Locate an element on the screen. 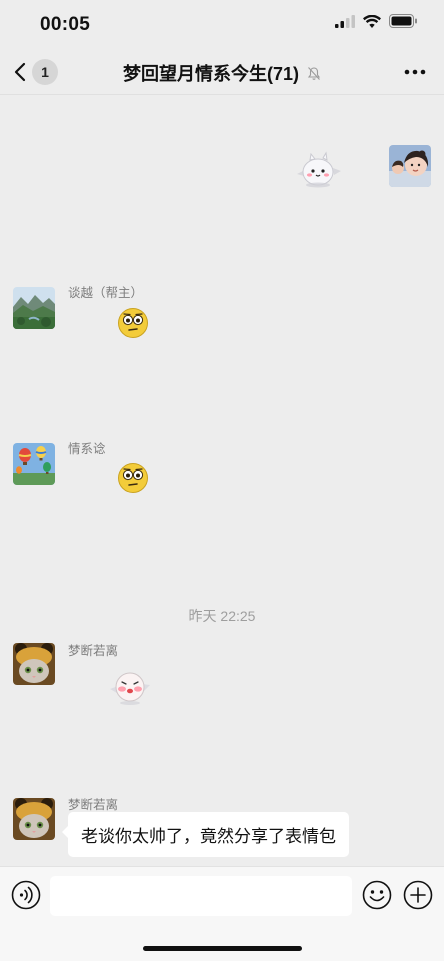 This screenshot has width=444, height=961. battery-icon is located at coordinates (403, 21).